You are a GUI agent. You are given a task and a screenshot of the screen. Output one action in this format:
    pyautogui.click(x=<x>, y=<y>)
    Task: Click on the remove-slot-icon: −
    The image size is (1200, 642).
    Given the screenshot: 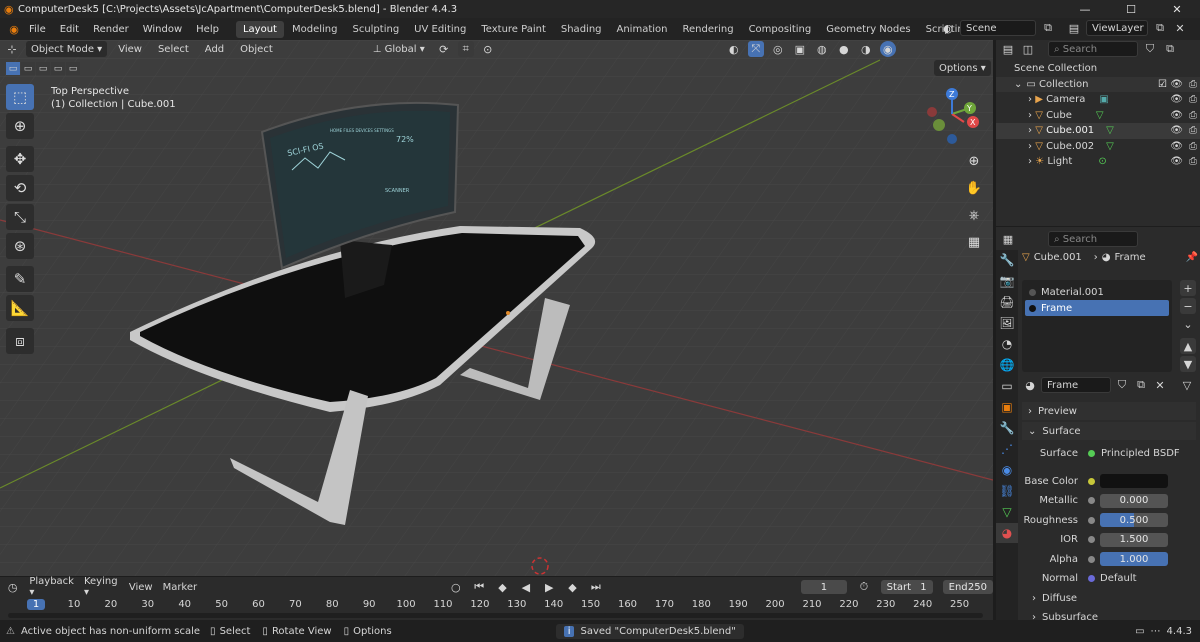 What is the action you would take?
    pyautogui.click(x=1188, y=306)
    